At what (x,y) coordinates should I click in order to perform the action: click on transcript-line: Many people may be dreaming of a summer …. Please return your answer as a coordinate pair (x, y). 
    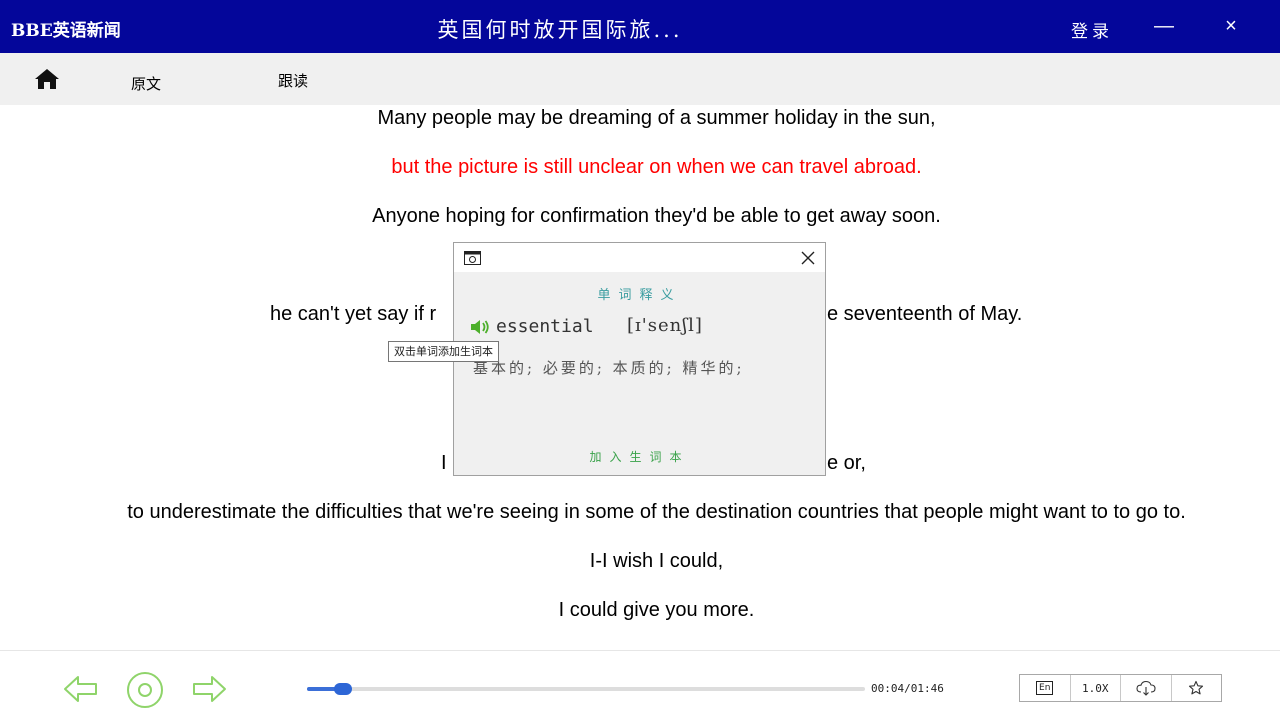
    Looking at the image, I should click on (640, 118).